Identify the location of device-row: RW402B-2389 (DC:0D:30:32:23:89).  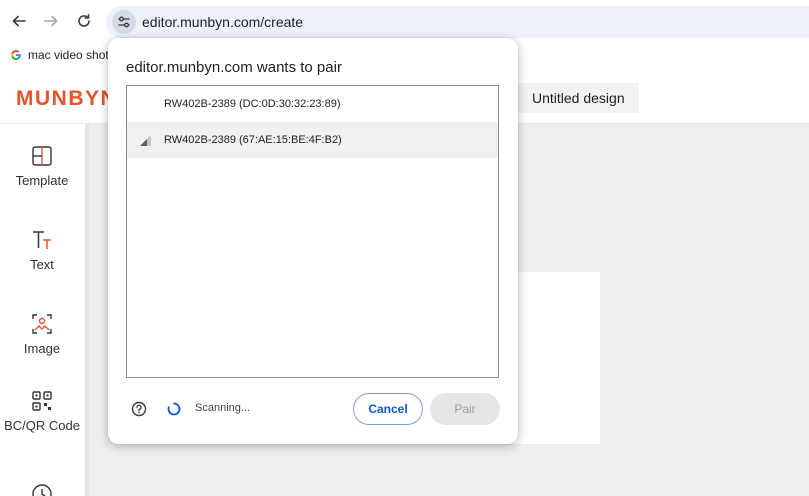
(312, 104).